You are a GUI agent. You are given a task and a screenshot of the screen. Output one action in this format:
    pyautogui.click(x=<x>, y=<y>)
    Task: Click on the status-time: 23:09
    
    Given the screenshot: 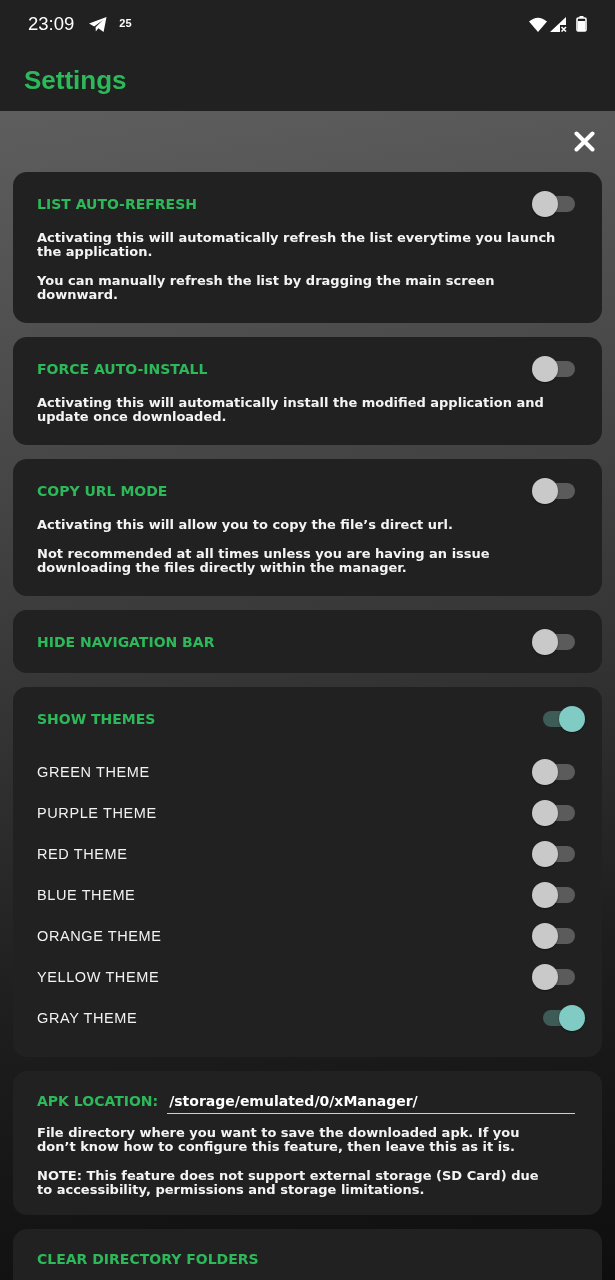 What is the action you would take?
    pyautogui.click(x=51, y=24)
    